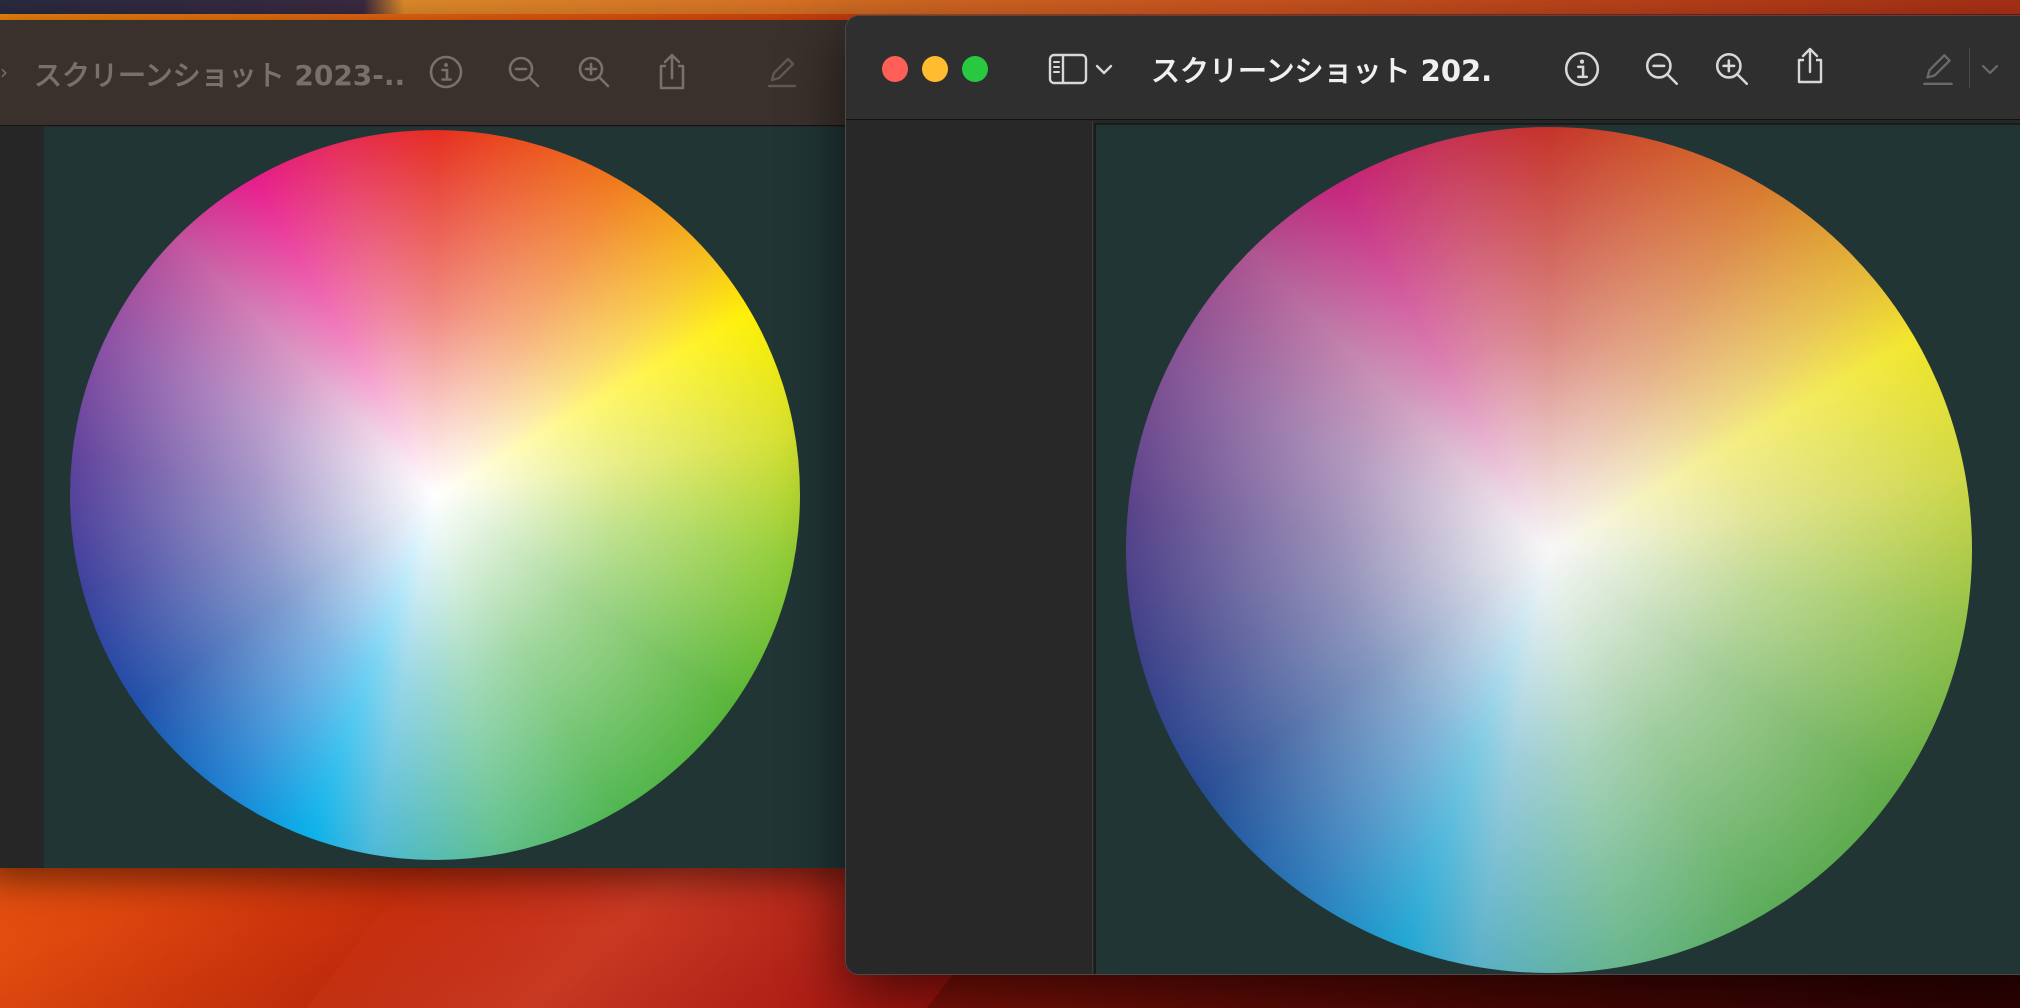 This screenshot has width=2020, height=1008. Describe the element at coordinates (895, 69) in the screenshot. I see `close-button` at that location.